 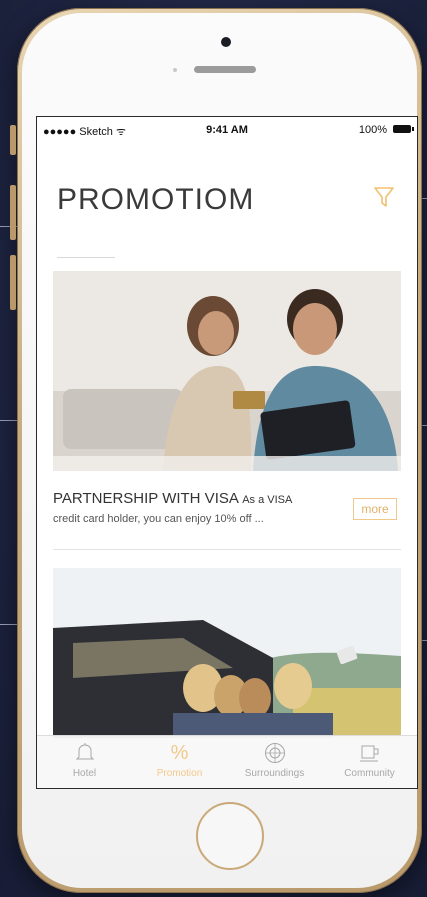 I want to click on battery-icon, so click(x=403, y=129).